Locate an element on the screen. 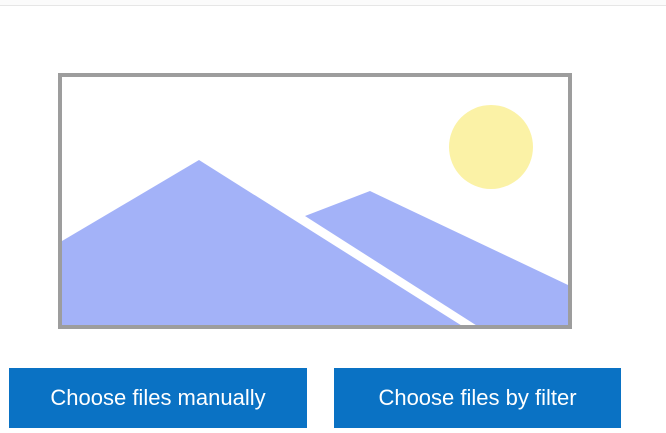  sun-shape is located at coordinates (491, 147).